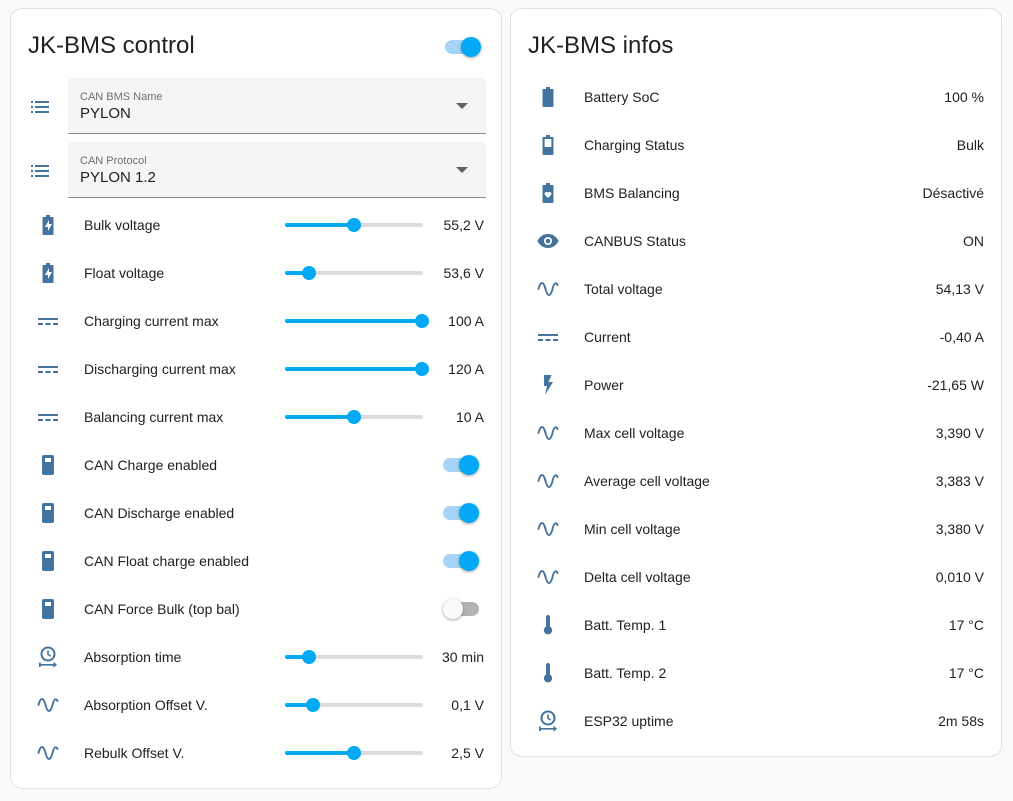 This screenshot has height=801, width=1013. Describe the element at coordinates (277, 106) in the screenshot. I see `select-dropdown: CAN BMS Name PYLON` at that location.